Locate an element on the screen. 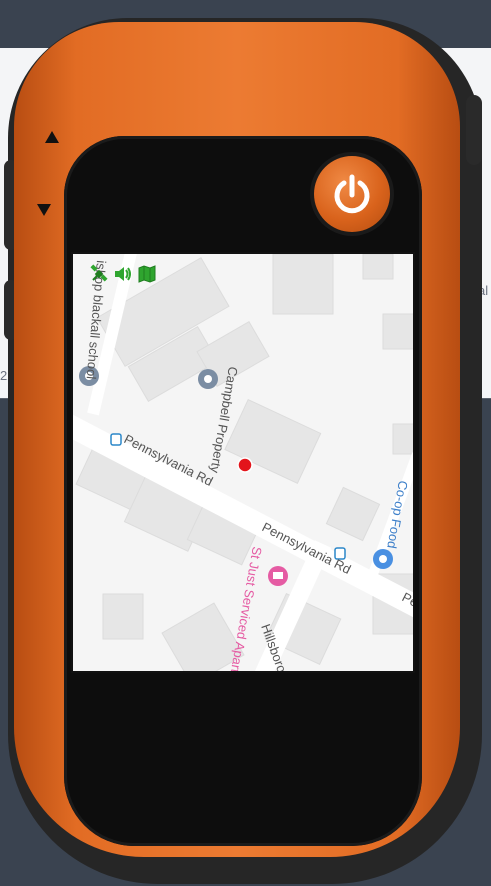 This screenshot has height=886, width=491. label-coop: Co-op Food is located at coordinates (397, 514).